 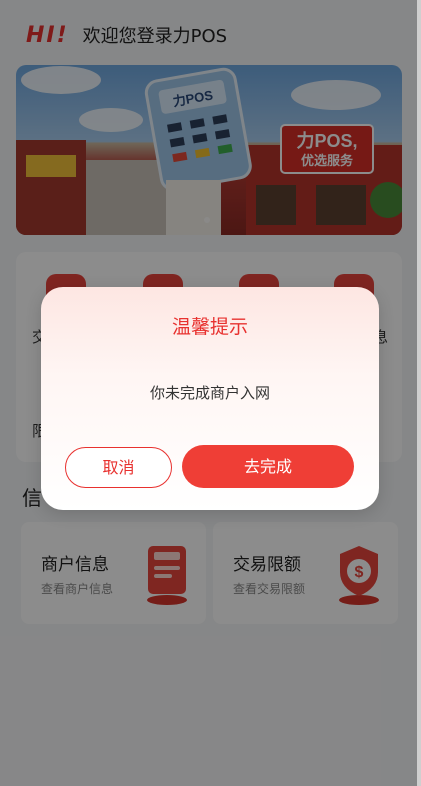 I want to click on dialog-title: 温馨提示, so click(x=209, y=327).